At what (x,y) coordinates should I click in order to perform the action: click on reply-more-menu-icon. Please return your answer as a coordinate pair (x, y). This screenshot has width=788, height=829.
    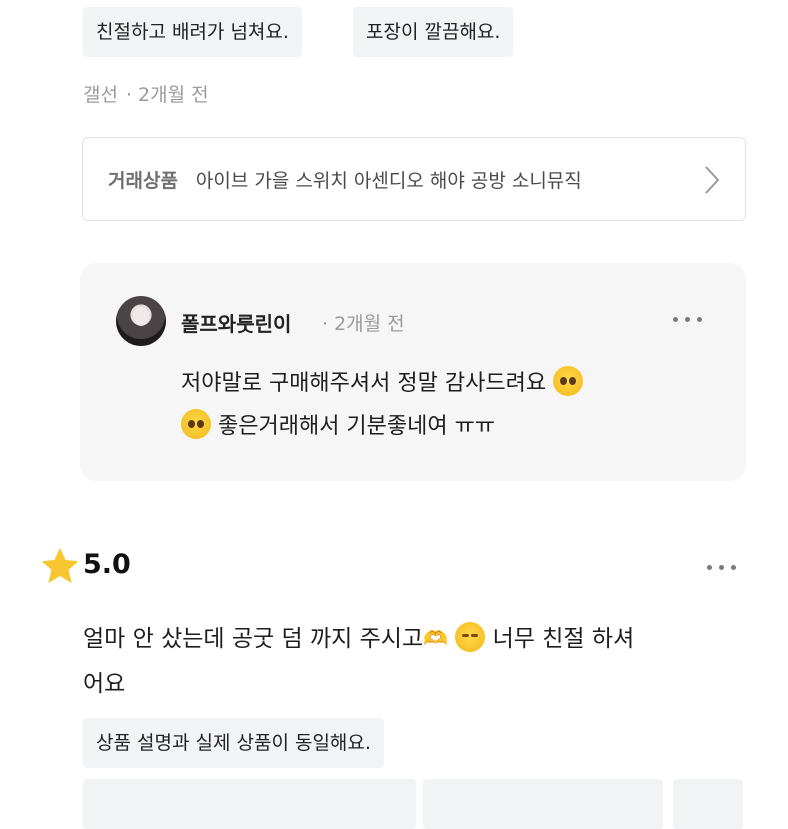
    Looking at the image, I should click on (687, 319).